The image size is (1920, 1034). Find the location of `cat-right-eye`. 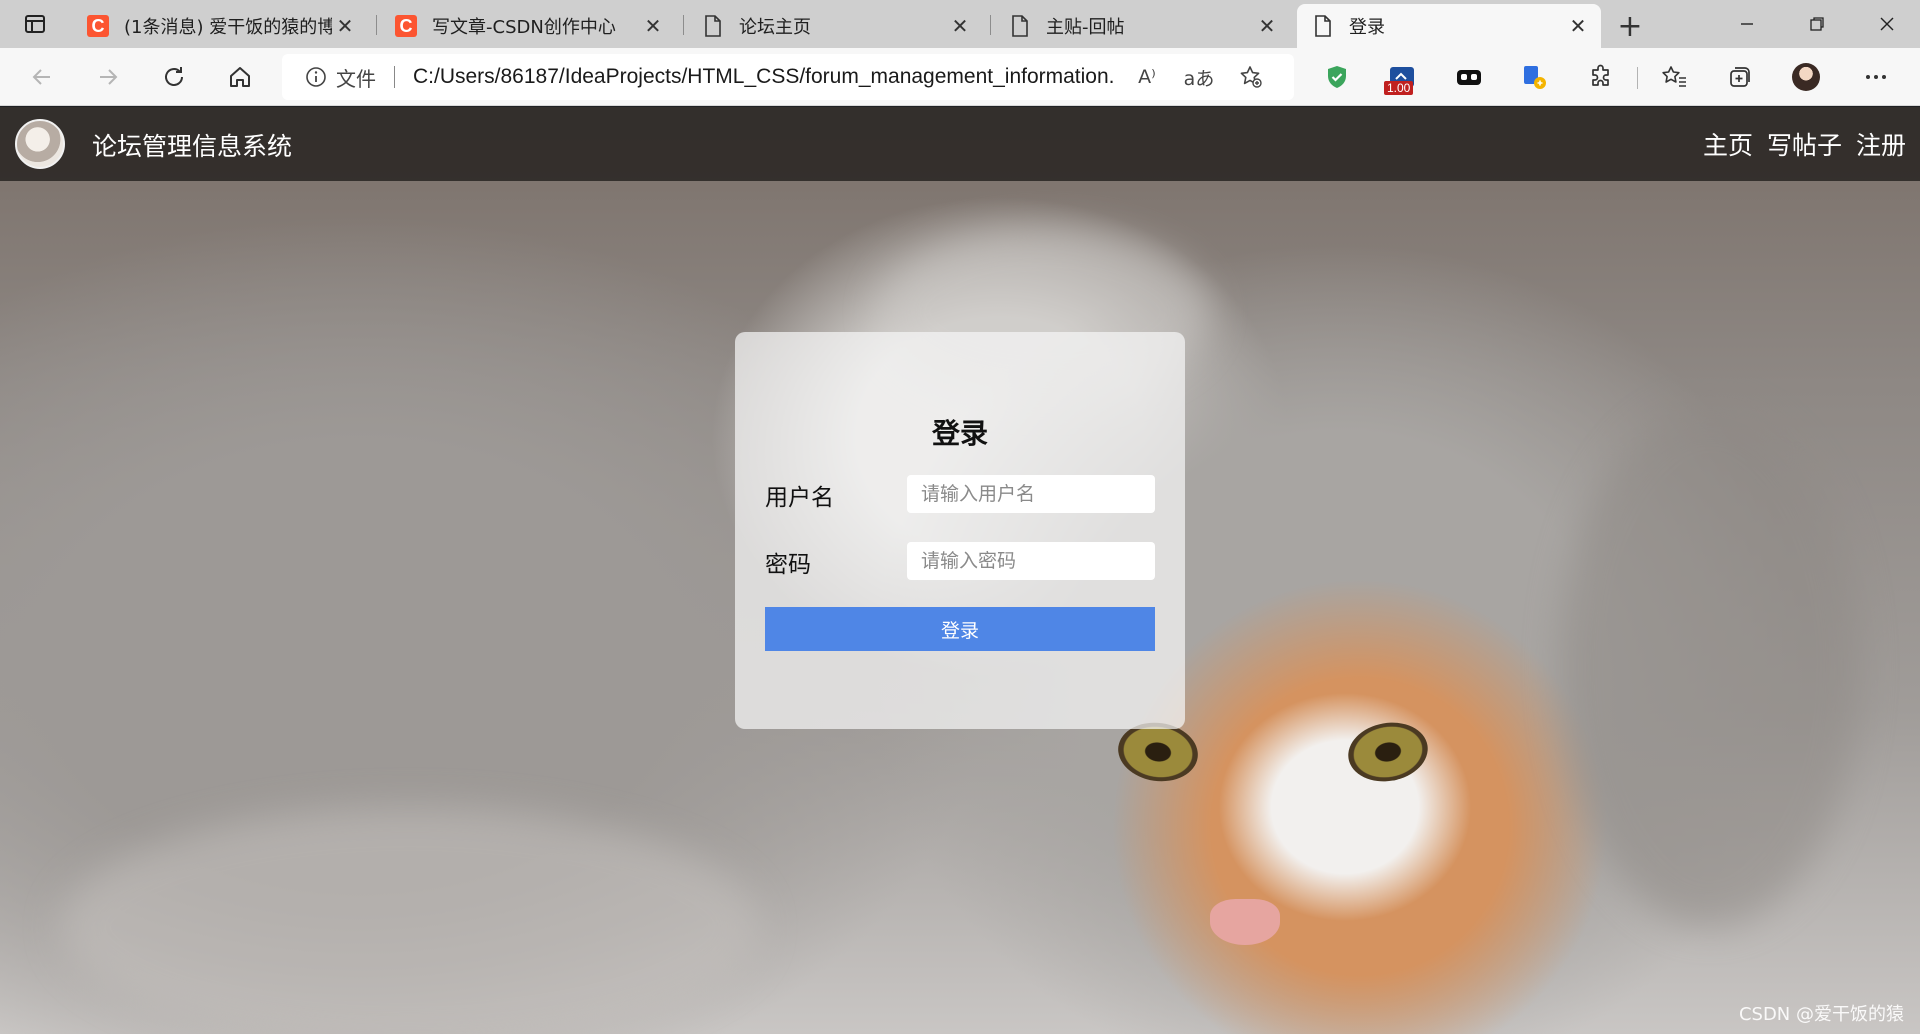

cat-right-eye is located at coordinates (1388, 752).